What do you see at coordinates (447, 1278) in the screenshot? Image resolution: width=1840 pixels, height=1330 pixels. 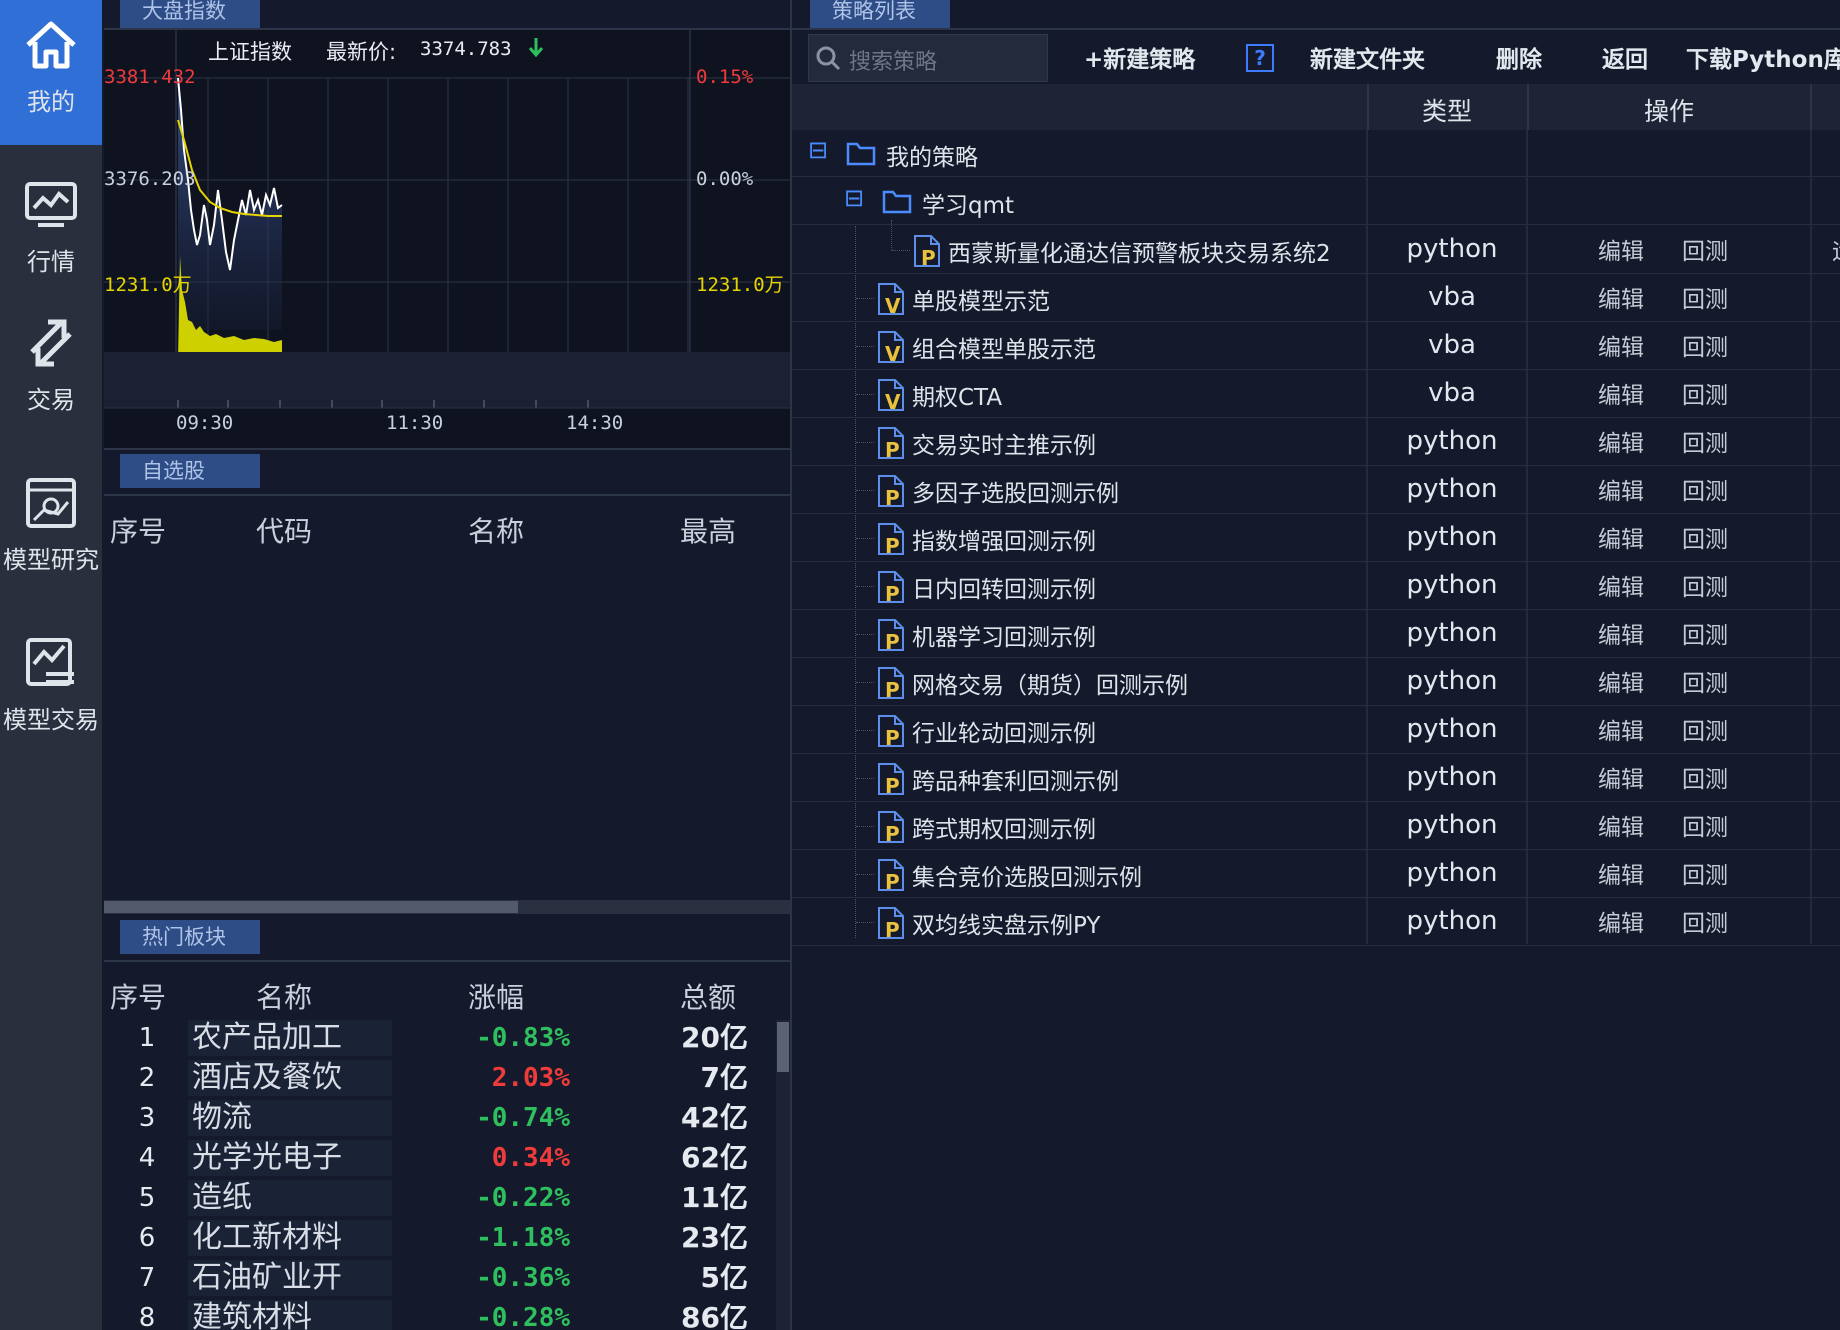 I see `hot-sector-row: 7 石油矿业开 -0.36% 5亿` at bounding box center [447, 1278].